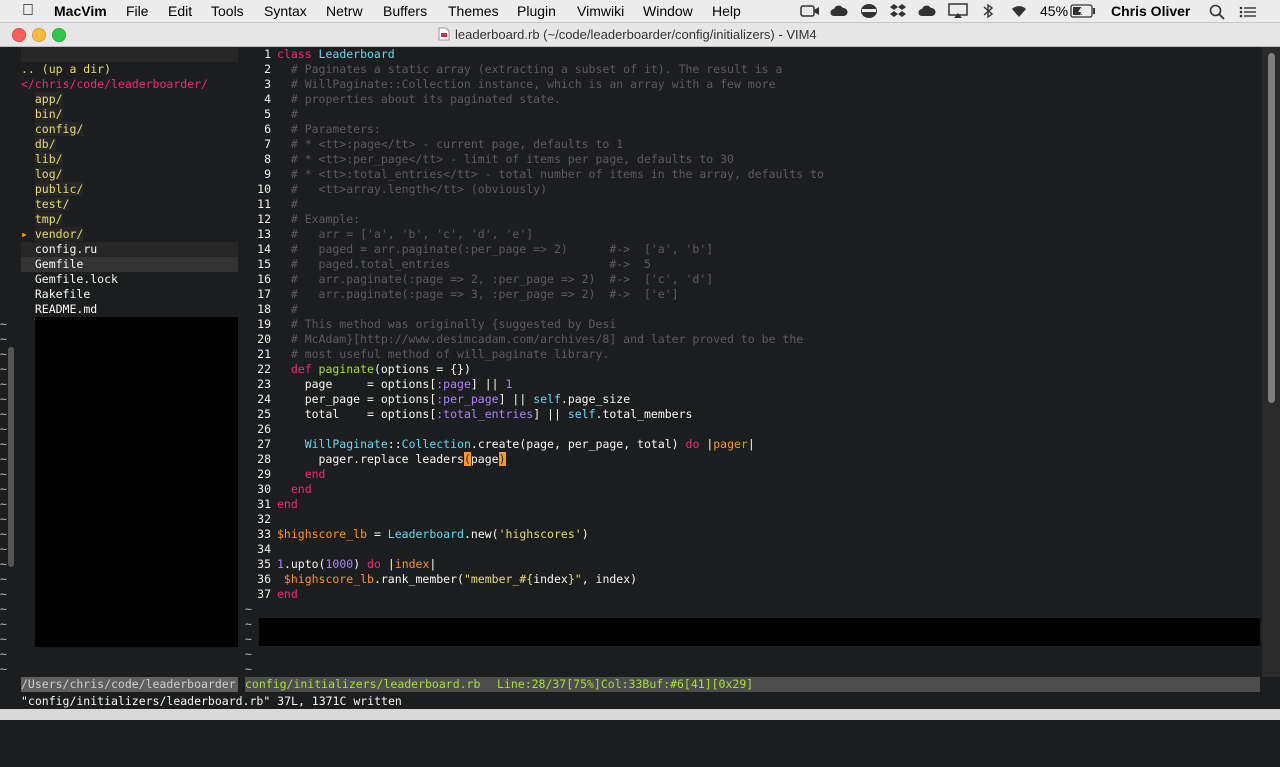 Image resolution: width=1280 pixels, height=767 pixels. I want to click on line-number: 21, so click(264, 354).